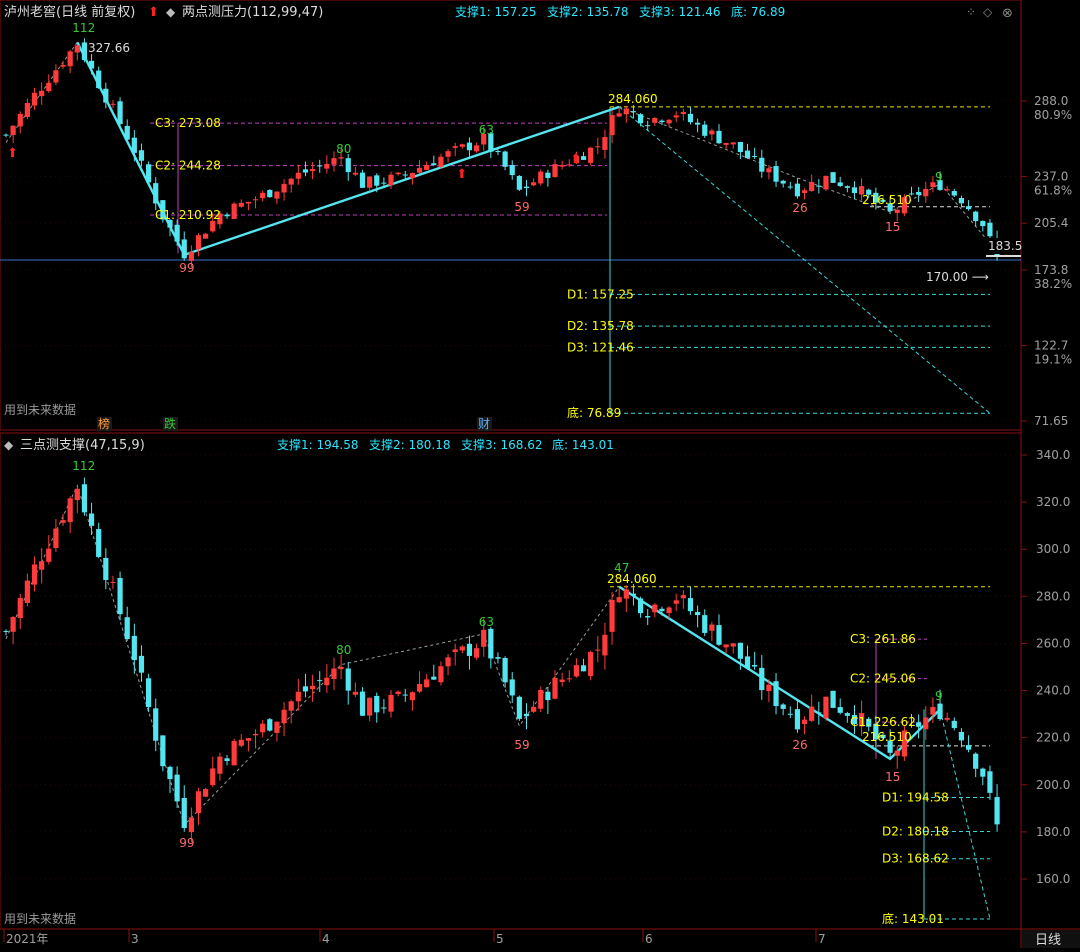 Image resolution: width=1080 pixels, height=952 pixels. I want to click on bottom-swing-label: 99, so click(186, 843).